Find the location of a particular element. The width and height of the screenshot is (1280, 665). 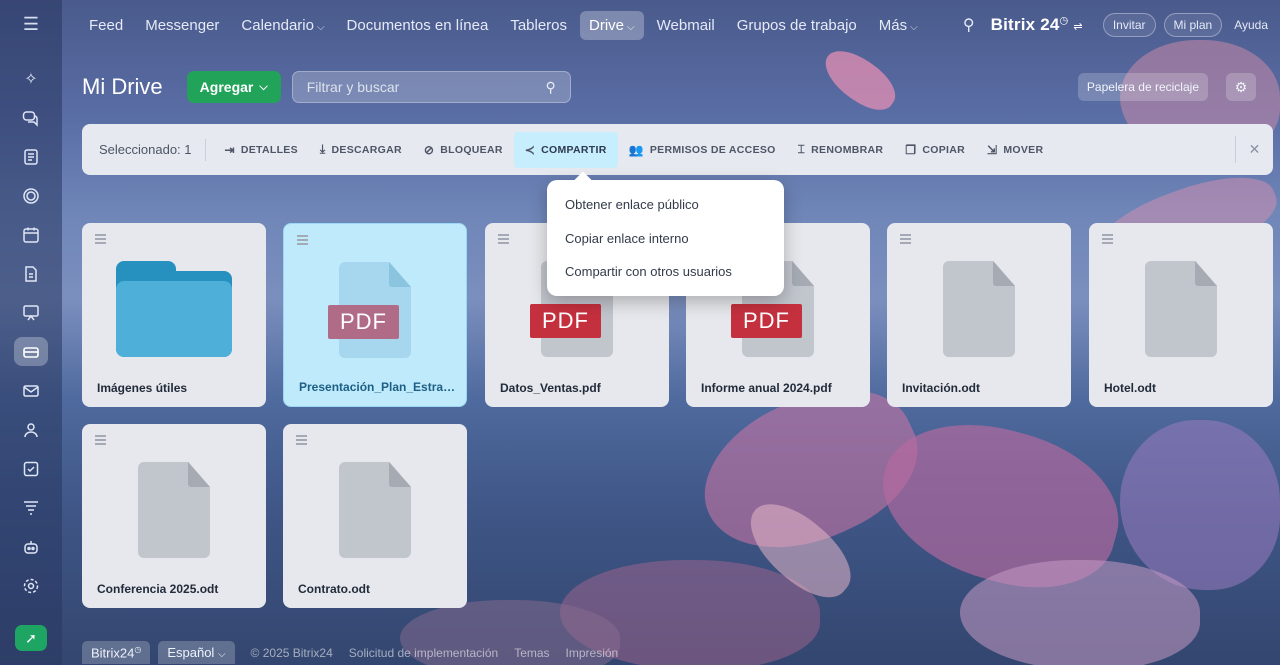

file-card: Conferencia 2025.odt is located at coordinates (174, 516).